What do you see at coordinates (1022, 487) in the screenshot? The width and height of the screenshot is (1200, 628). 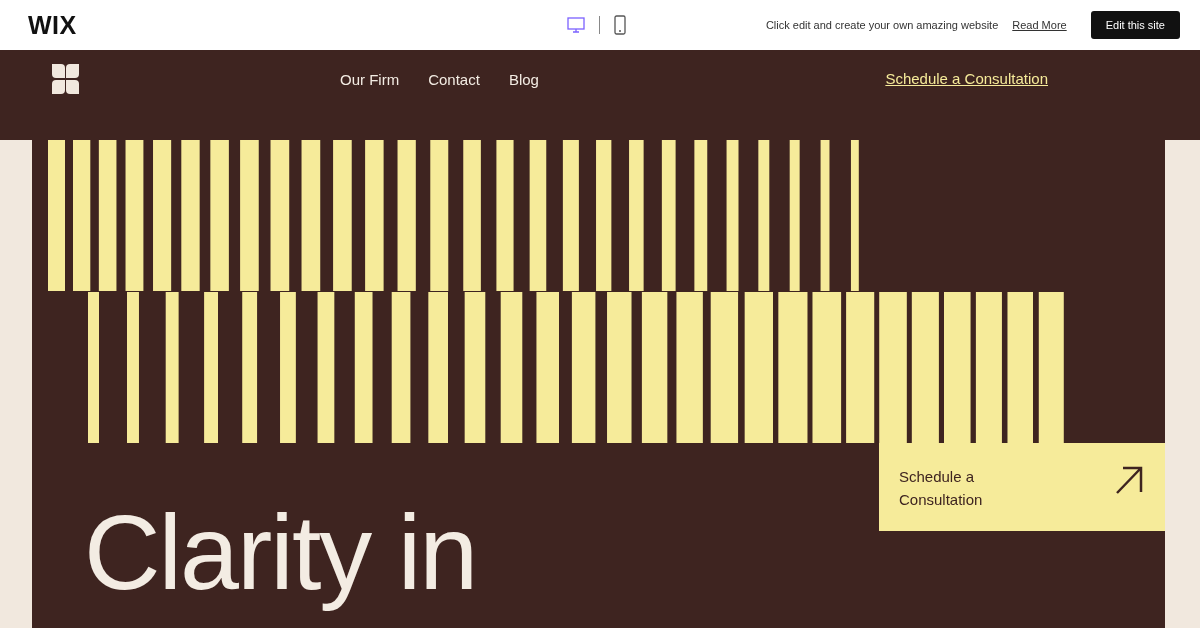 I see `consultation-card: Schedule a Consultation` at bounding box center [1022, 487].